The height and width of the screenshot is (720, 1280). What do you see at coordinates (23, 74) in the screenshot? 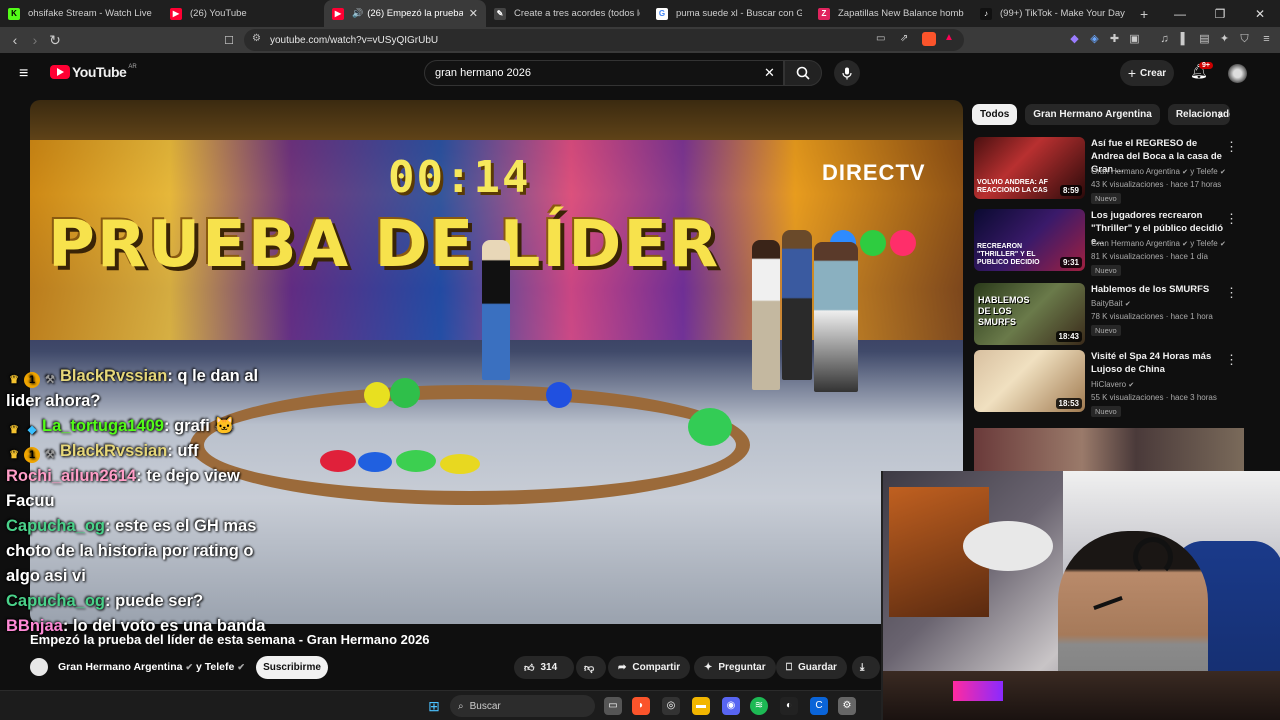
I see `hamburger-menu-icon: ≡` at bounding box center [23, 74].